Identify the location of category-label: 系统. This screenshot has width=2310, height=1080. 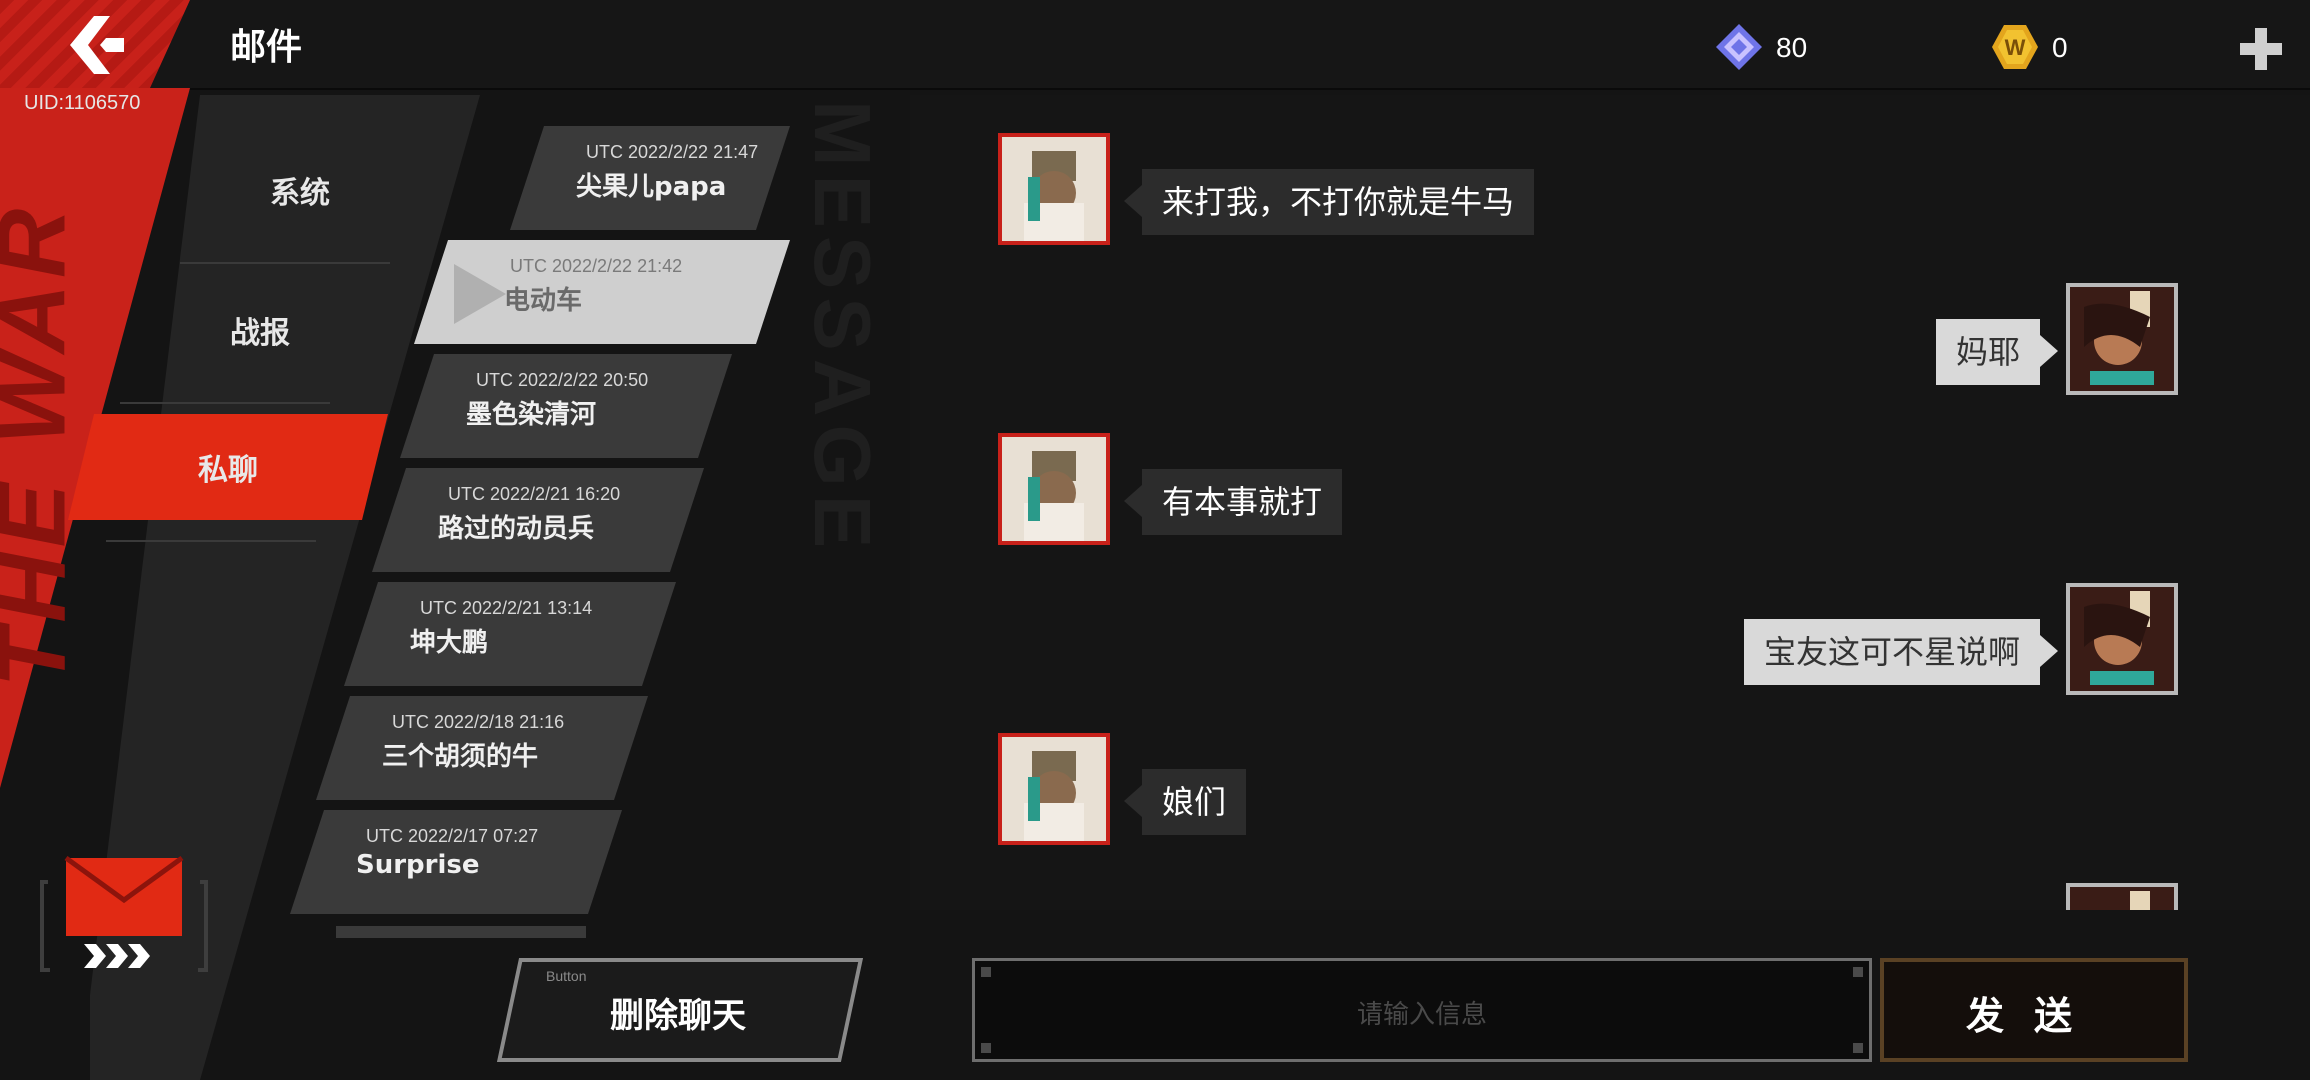
(300, 193).